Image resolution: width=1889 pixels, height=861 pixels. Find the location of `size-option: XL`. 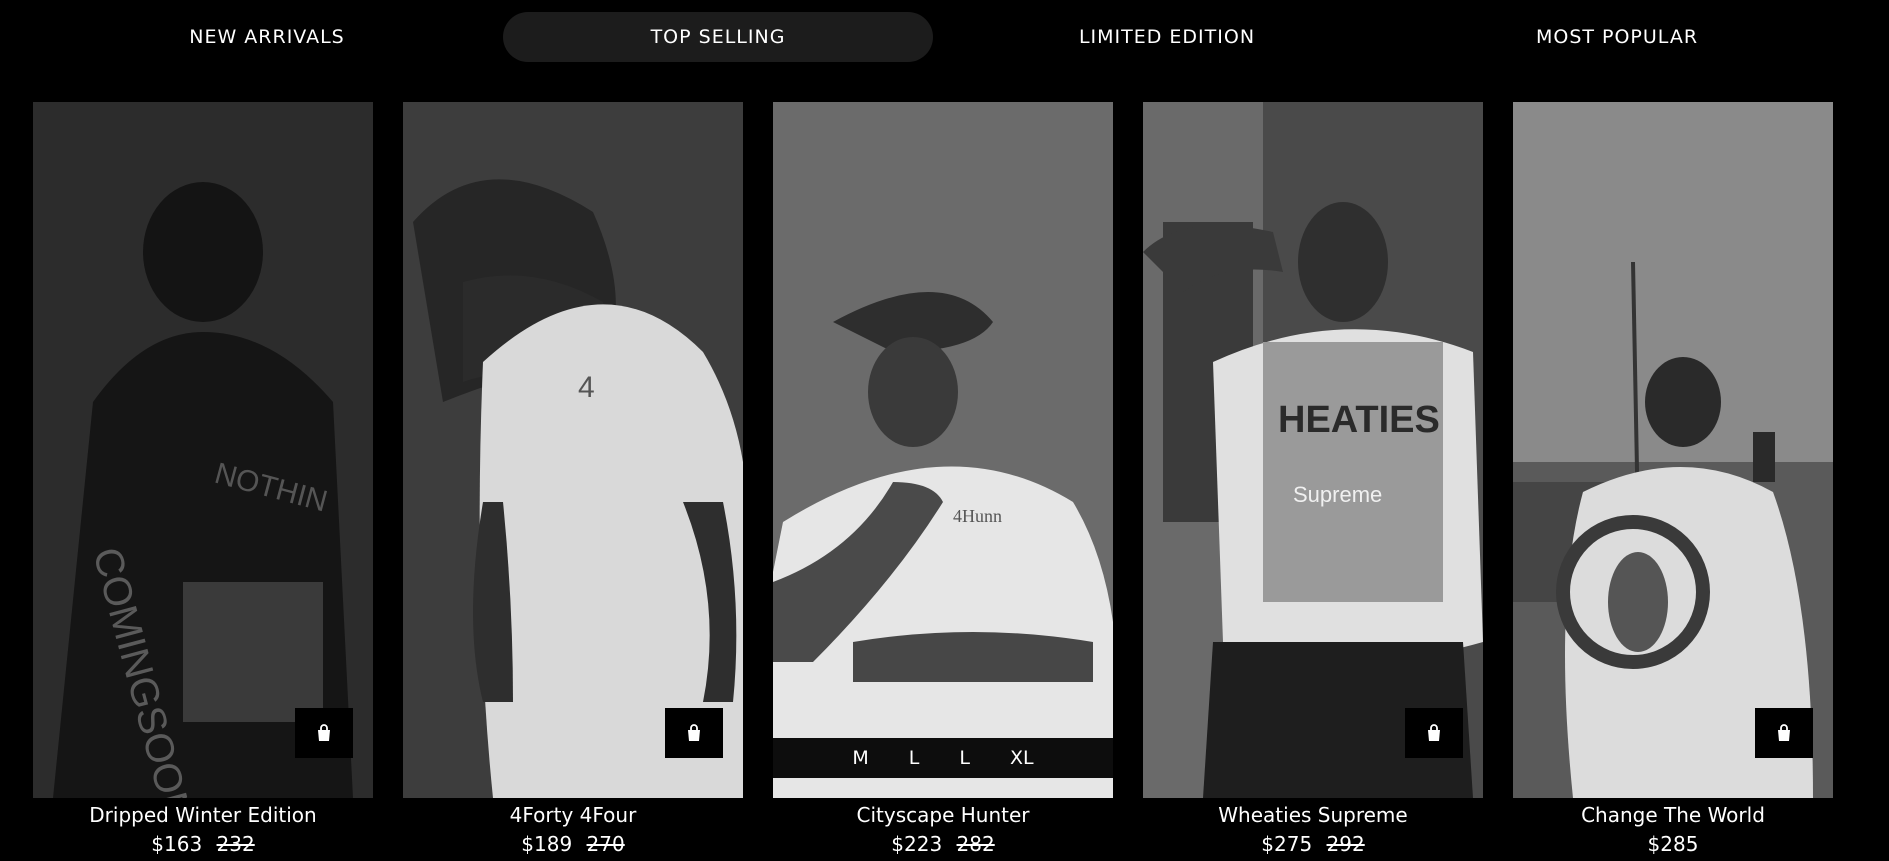

size-option: XL is located at coordinates (1022, 758).